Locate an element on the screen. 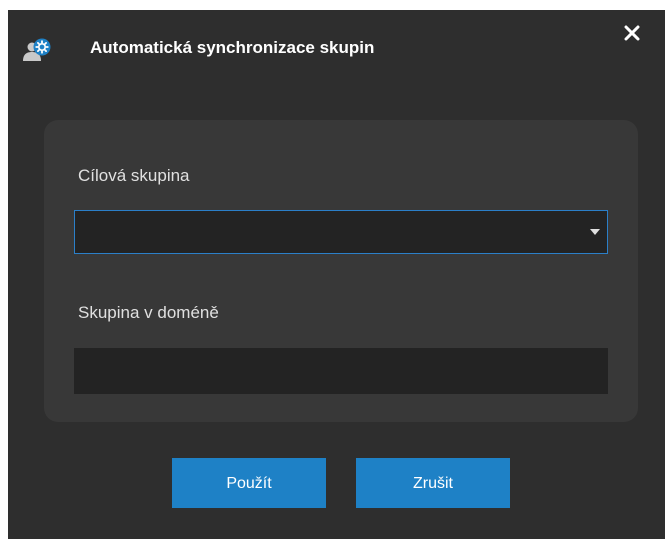  target-group-select is located at coordinates (341, 232).